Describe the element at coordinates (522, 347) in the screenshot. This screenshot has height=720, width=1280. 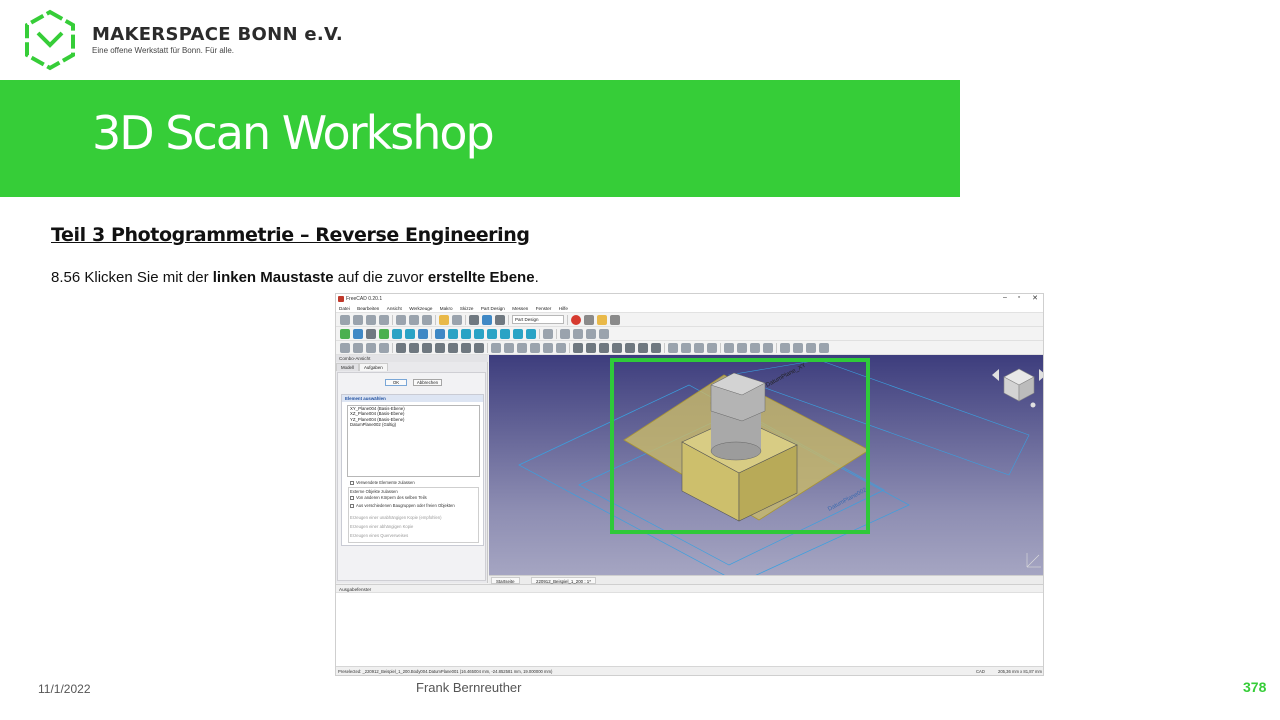
I see `loft-icon` at that location.